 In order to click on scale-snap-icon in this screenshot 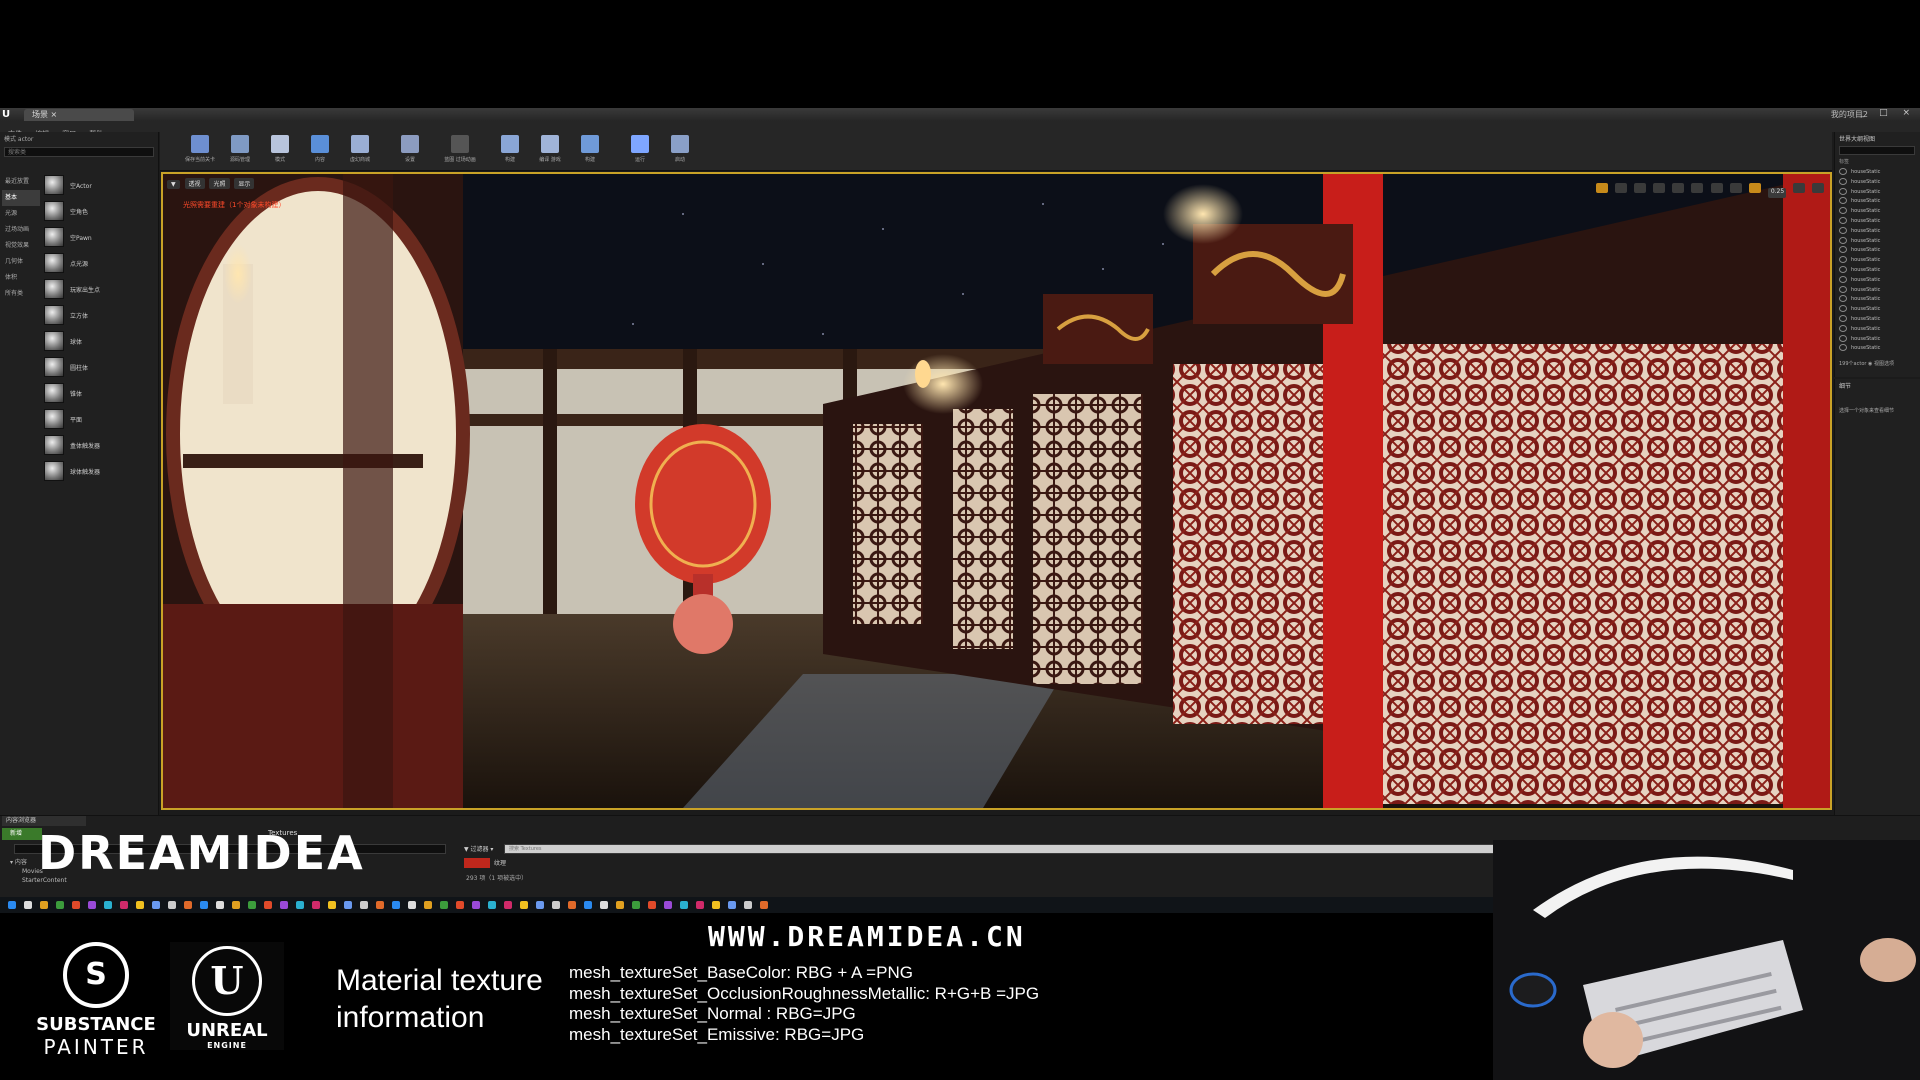, I will do `click(1754, 188)`.